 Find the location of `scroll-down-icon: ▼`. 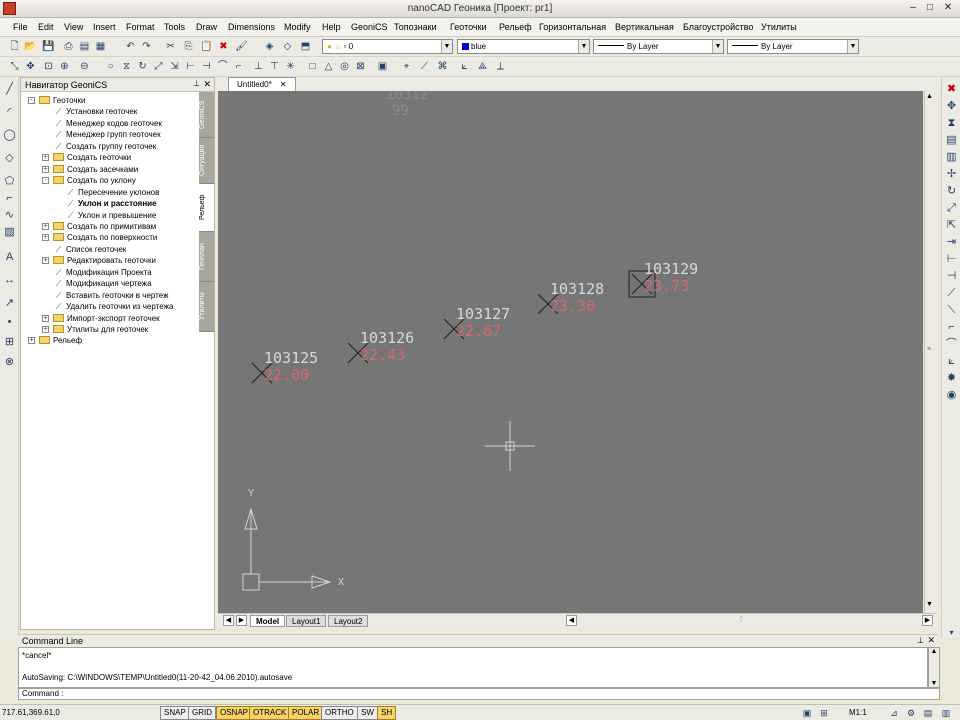

scroll-down-icon: ▼ is located at coordinates (934, 683).